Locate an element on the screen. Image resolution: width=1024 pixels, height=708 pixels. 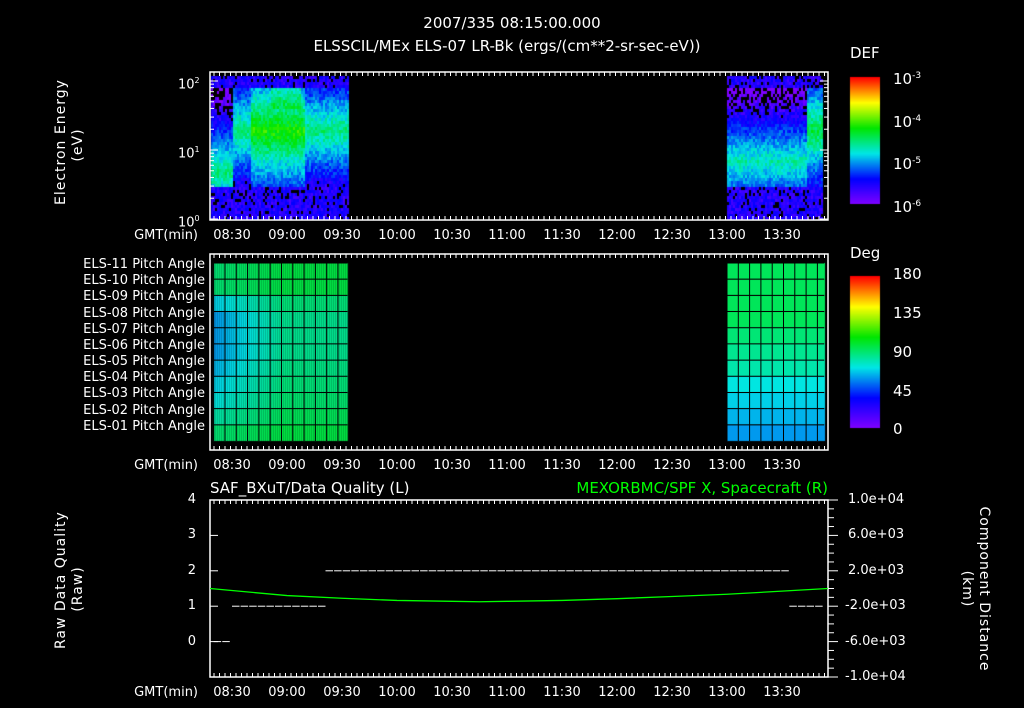
deg-tick: 45 is located at coordinates (903, 391).